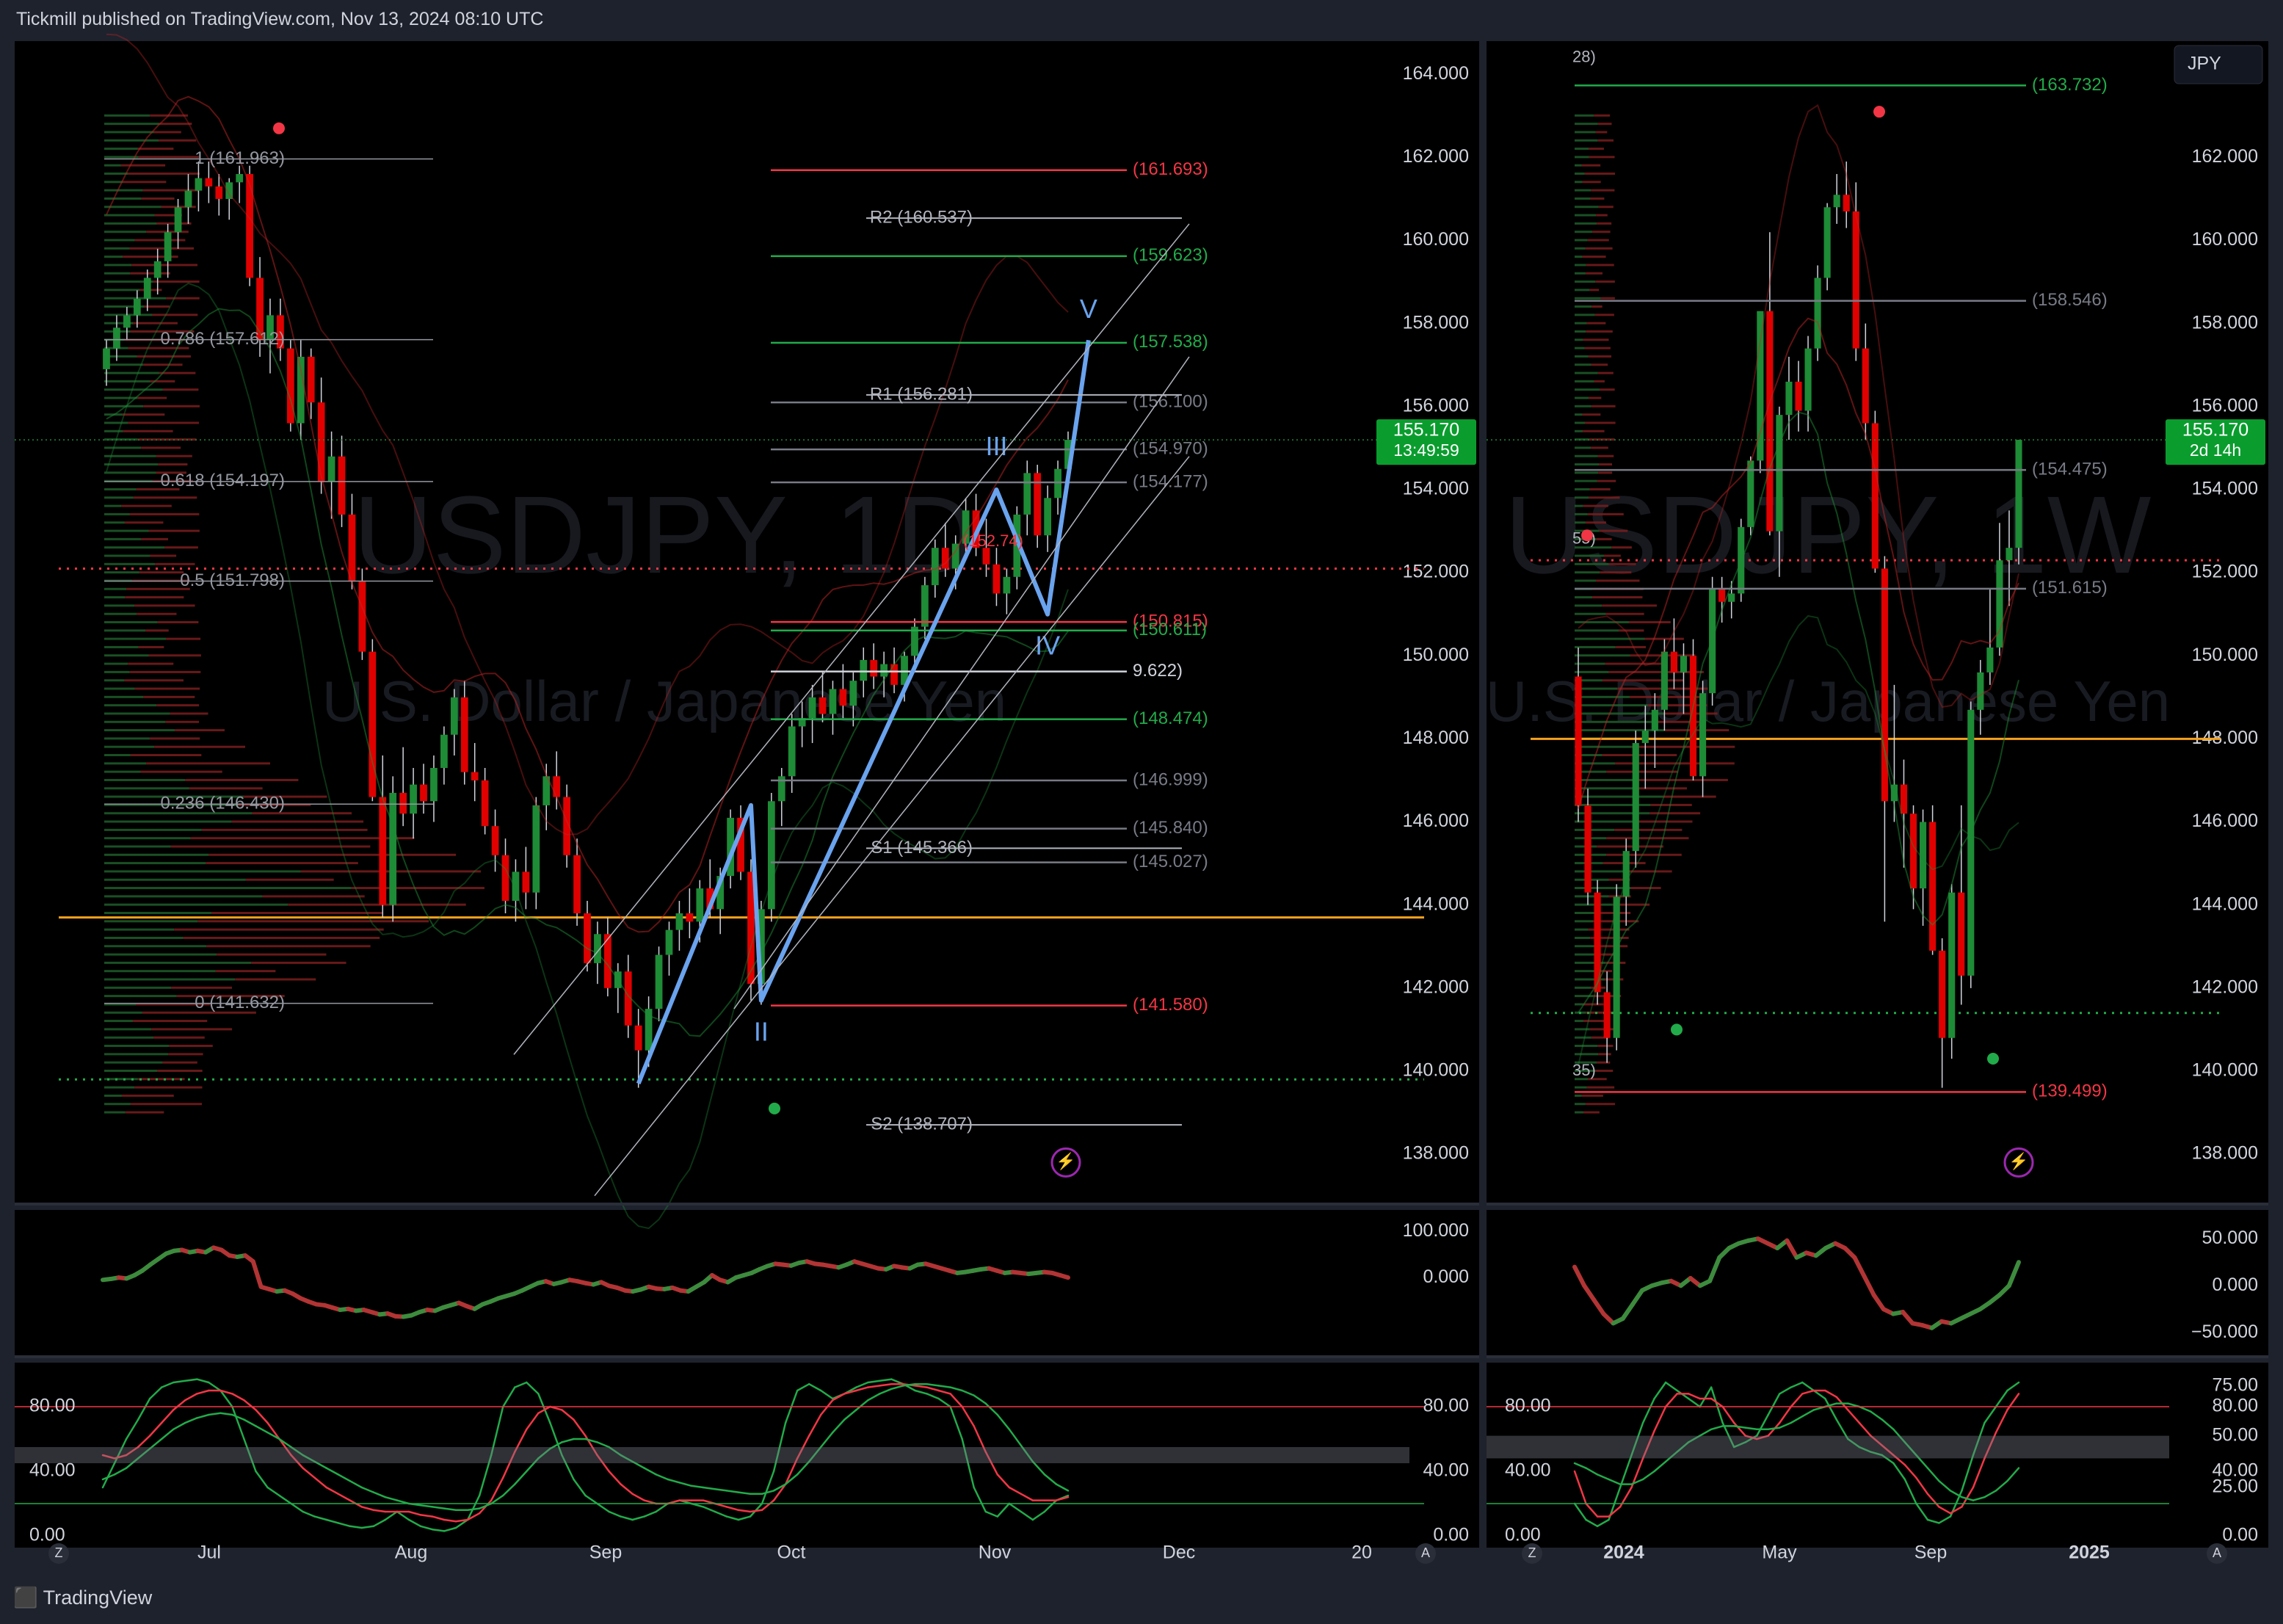 The width and height of the screenshot is (2283, 1624). I want to click on left-momentum-series-segment, so click(1064, 1276).